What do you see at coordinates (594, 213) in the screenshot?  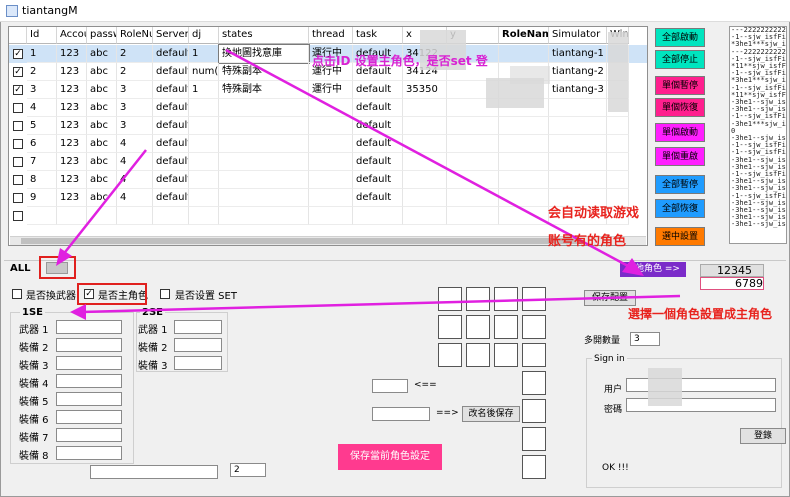 I see `annotation-auto-read-1: 会自动读取游戏` at bounding box center [594, 213].